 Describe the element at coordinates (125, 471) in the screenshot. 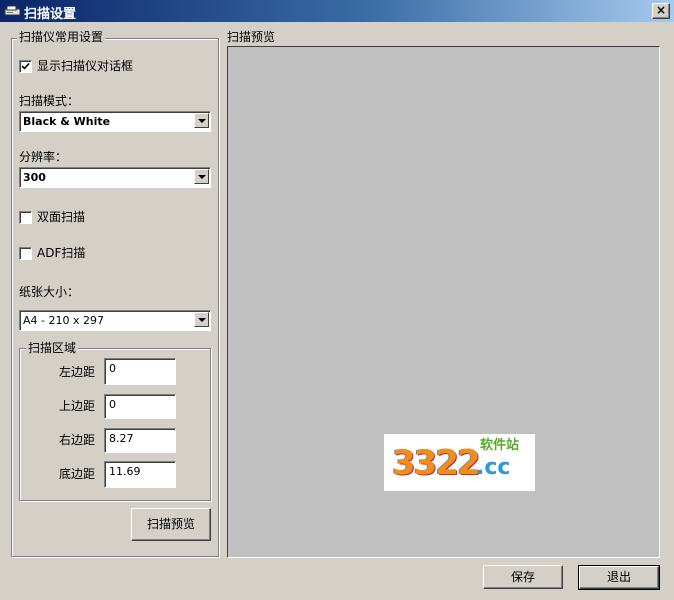

I see `bottom-margin-value: 11.69` at that location.